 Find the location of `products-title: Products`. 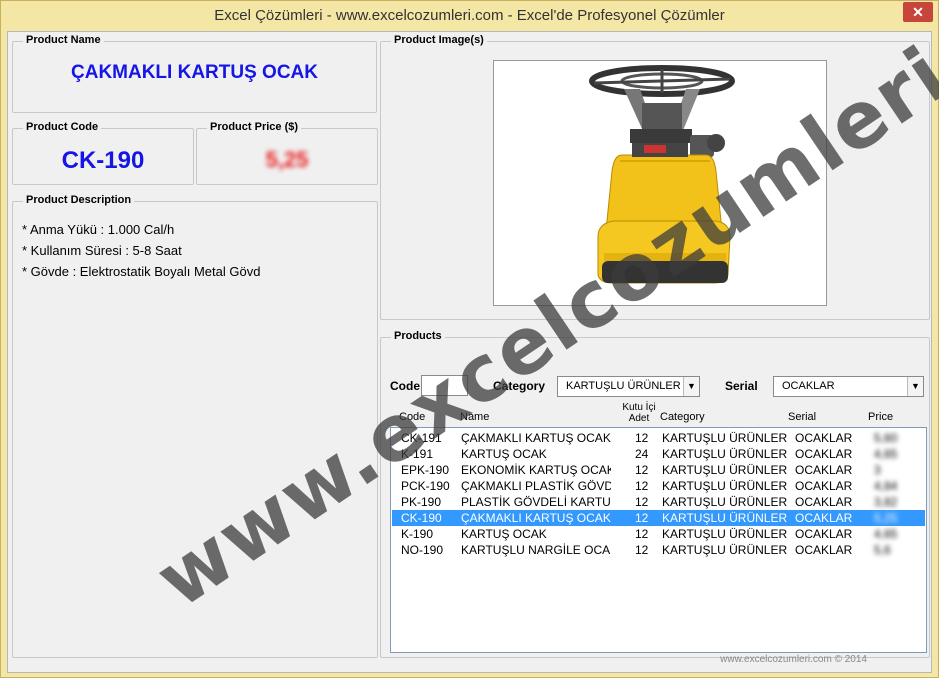

products-title: Products is located at coordinates (418, 336).